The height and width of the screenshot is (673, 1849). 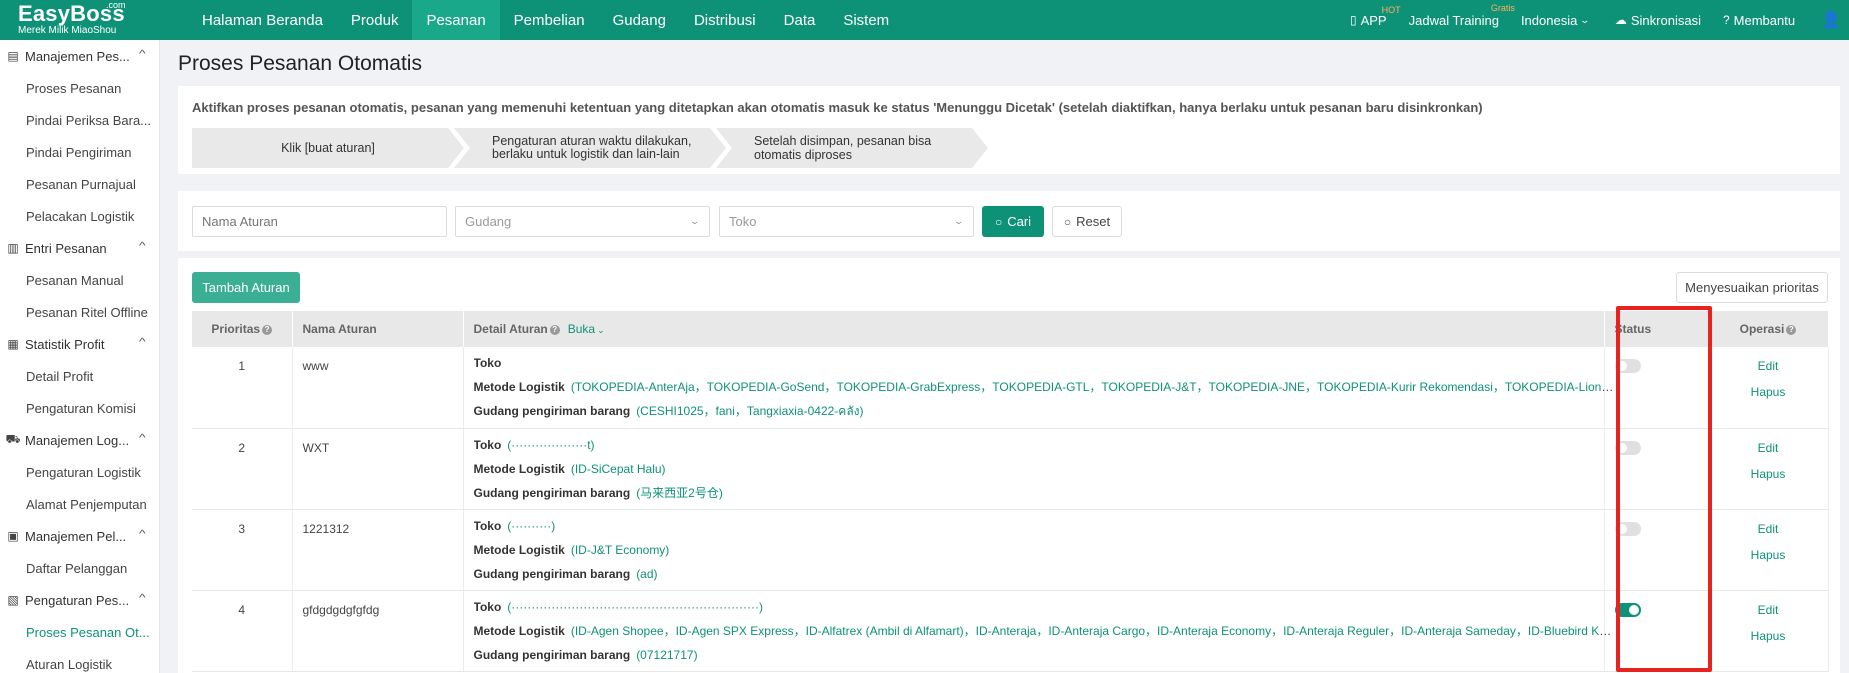 I want to click on detail-warehouse: Gudang pengiriman barang (ad), so click(x=1044, y=578).